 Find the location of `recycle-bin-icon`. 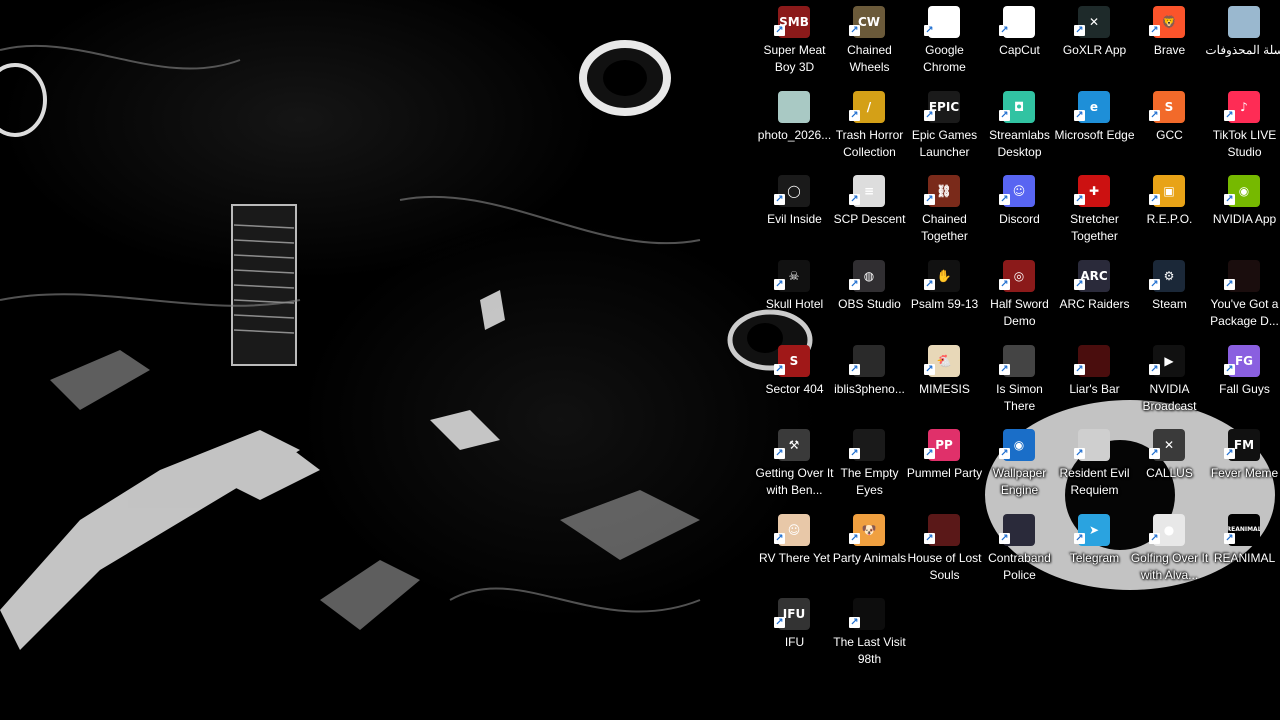

recycle-bin-icon is located at coordinates (1244, 22).